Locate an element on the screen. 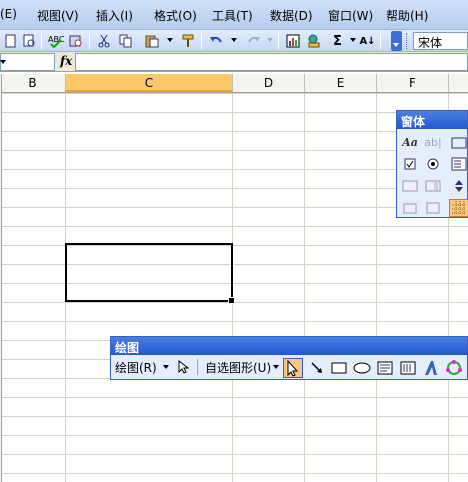  undo-dropdown-icon is located at coordinates (234, 40).